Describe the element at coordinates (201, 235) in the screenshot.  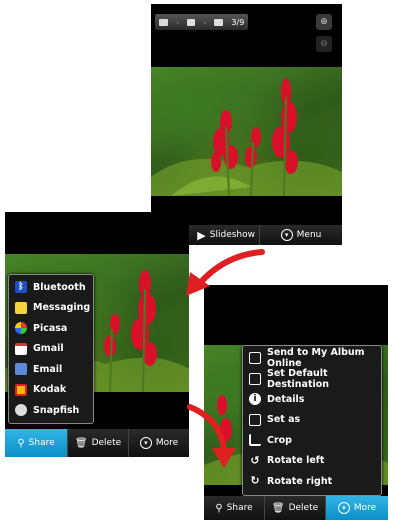
I see `play-icon: ▶` at that location.